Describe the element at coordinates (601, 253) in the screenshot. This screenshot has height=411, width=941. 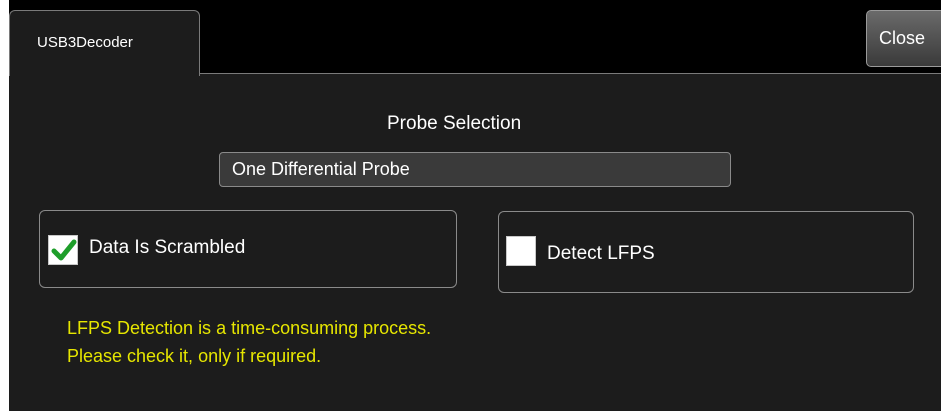
I see `detect-lfps-label: Detect LFPS` at that location.